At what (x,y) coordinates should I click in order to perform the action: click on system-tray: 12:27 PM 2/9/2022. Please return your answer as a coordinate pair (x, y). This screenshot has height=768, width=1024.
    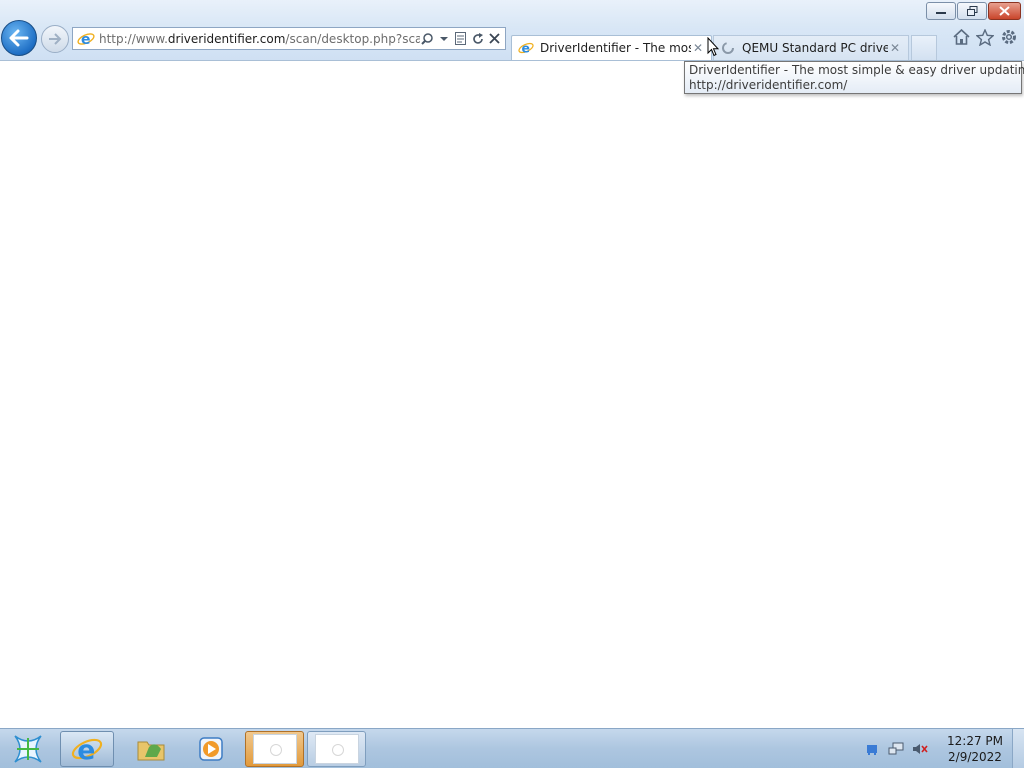
    Looking at the image, I should click on (942, 748).